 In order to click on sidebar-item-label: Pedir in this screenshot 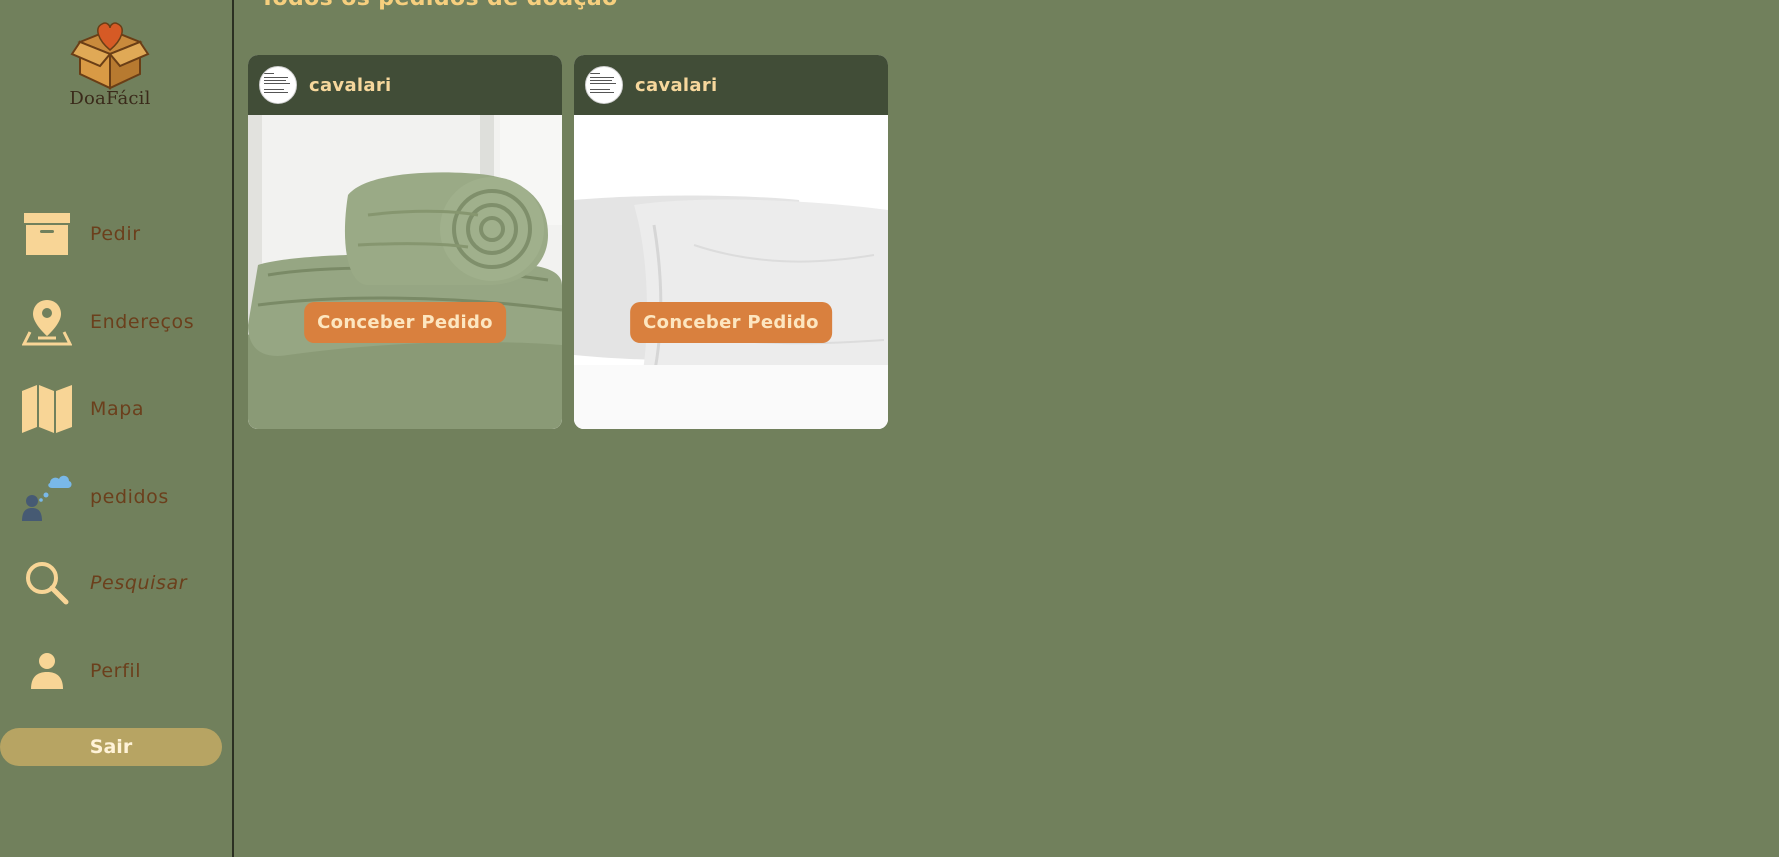, I will do `click(115, 234)`.